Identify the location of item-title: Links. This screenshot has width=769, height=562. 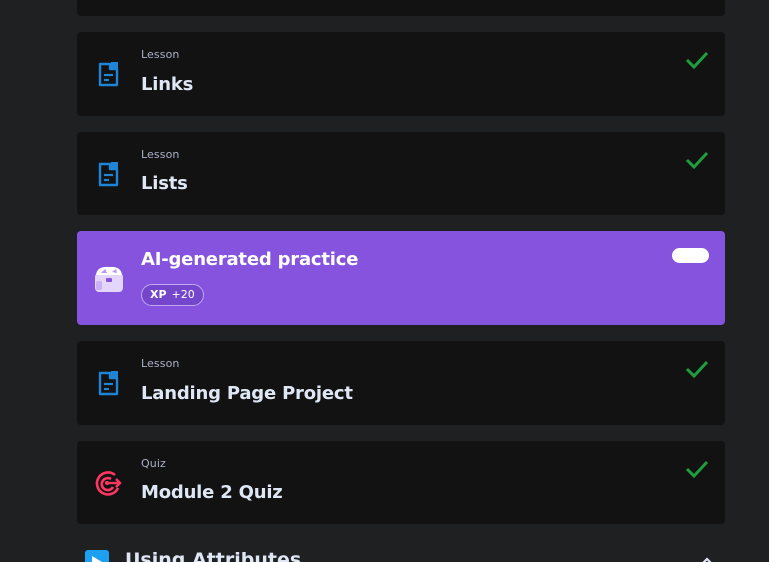
(167, 84).